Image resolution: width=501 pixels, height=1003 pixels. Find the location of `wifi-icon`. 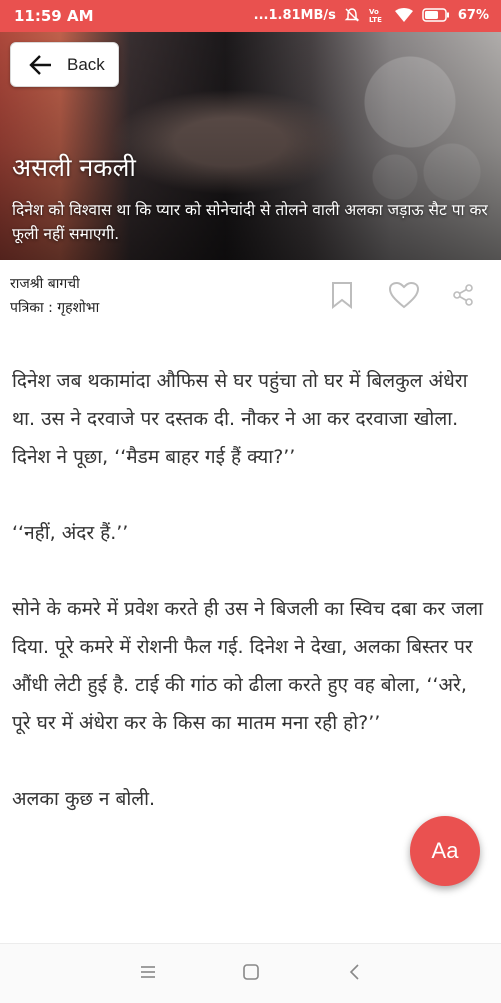

wifi-icon is located at coordinates (403, 15).